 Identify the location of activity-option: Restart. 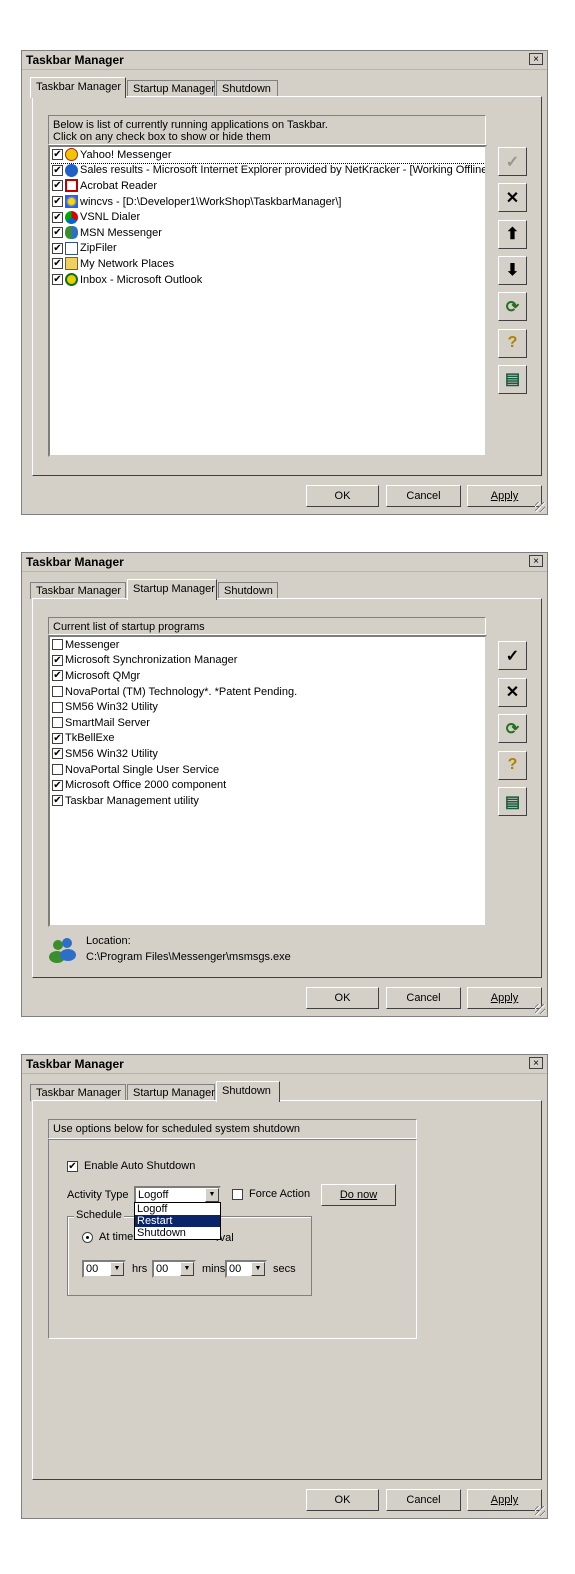
(177, 1221).